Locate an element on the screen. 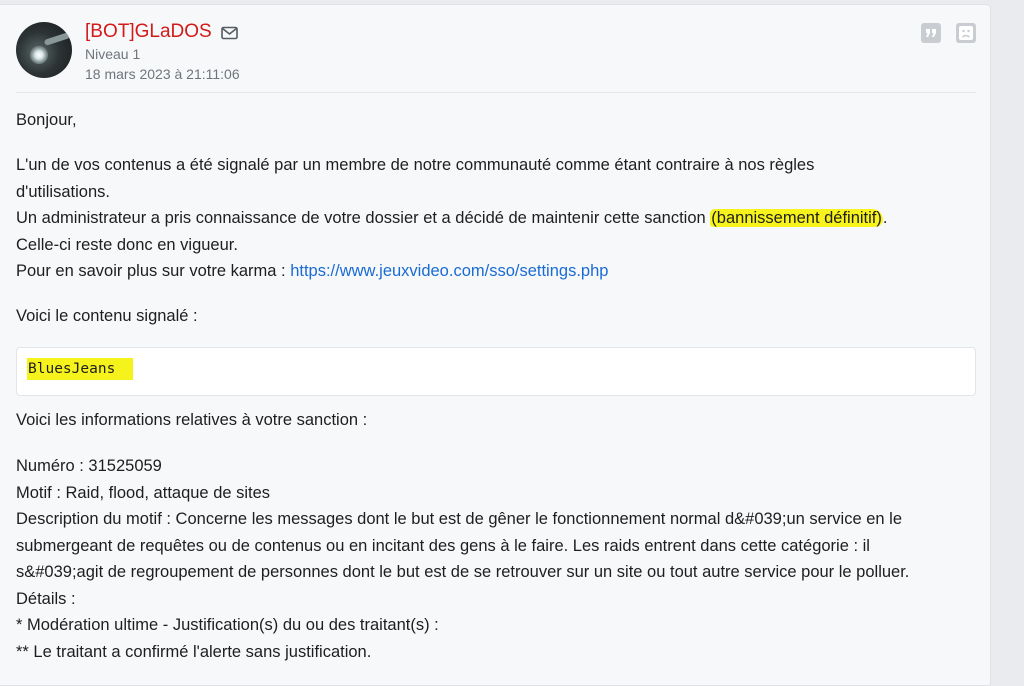 The width and height of the screenshot is (1024, 686). sanction-highlight: (bannissement définitif) is located at coordinates (796, 218).